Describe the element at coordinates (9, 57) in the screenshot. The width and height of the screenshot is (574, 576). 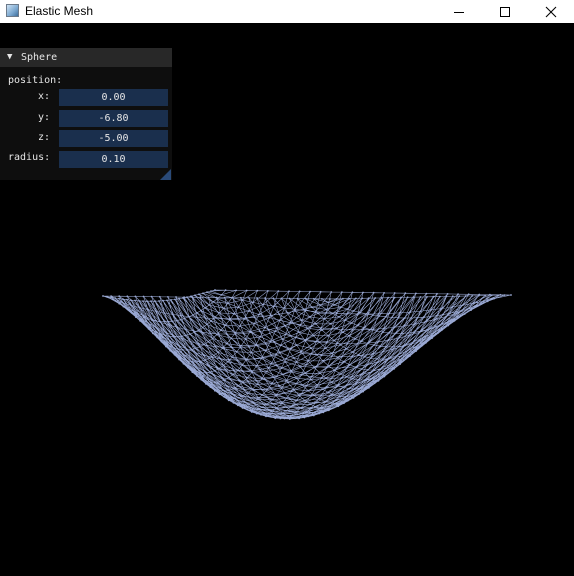
I see `collapse-arrow-icon: ▼` at that location.